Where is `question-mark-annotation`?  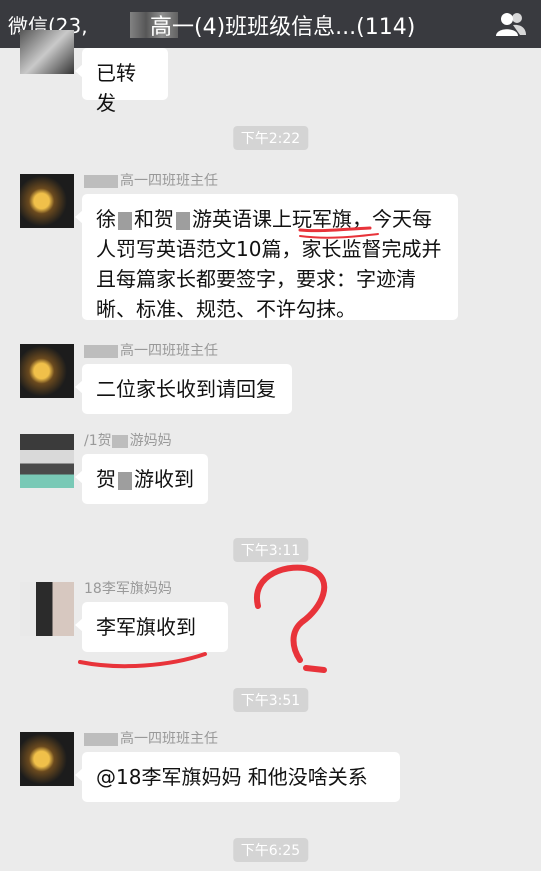 question-mark-annotation is located at coordinates (290, 613).